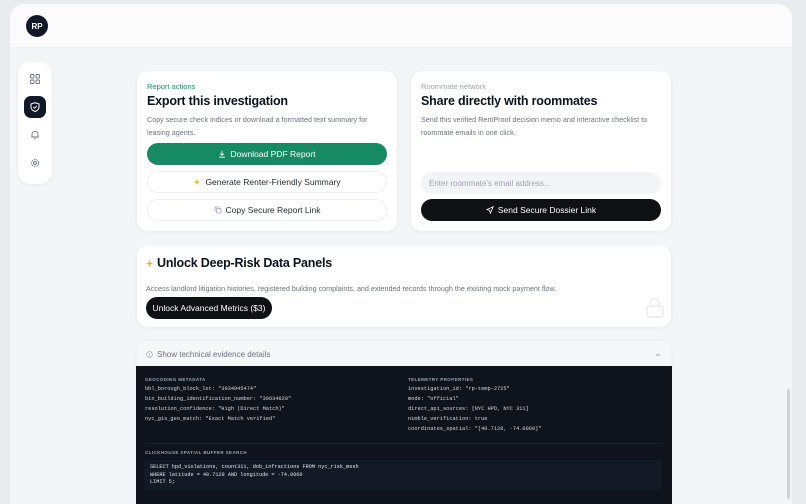  I want to click on telemetry-heading: TELEMETRY PROPERTIES, so click(441, 379).